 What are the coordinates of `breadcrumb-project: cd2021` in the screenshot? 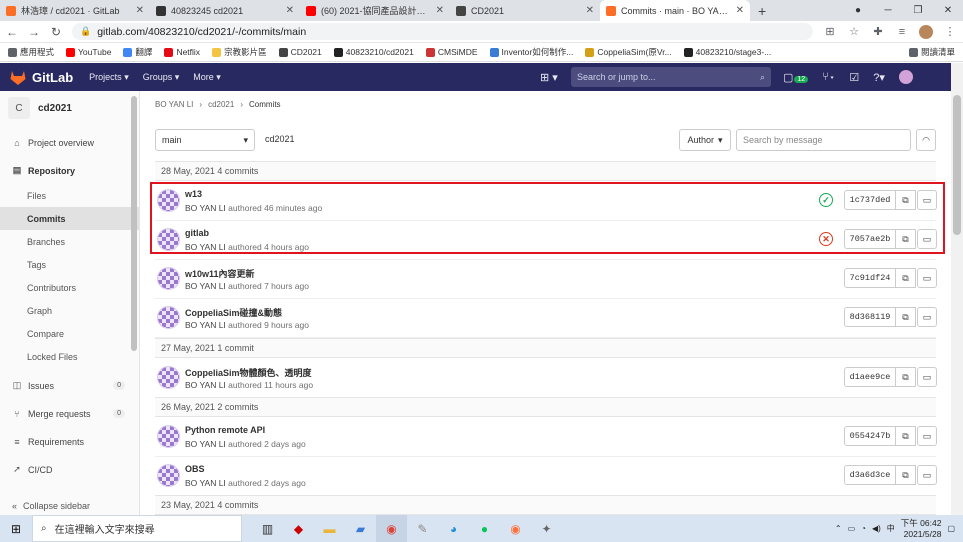 It's located at (221, 104).